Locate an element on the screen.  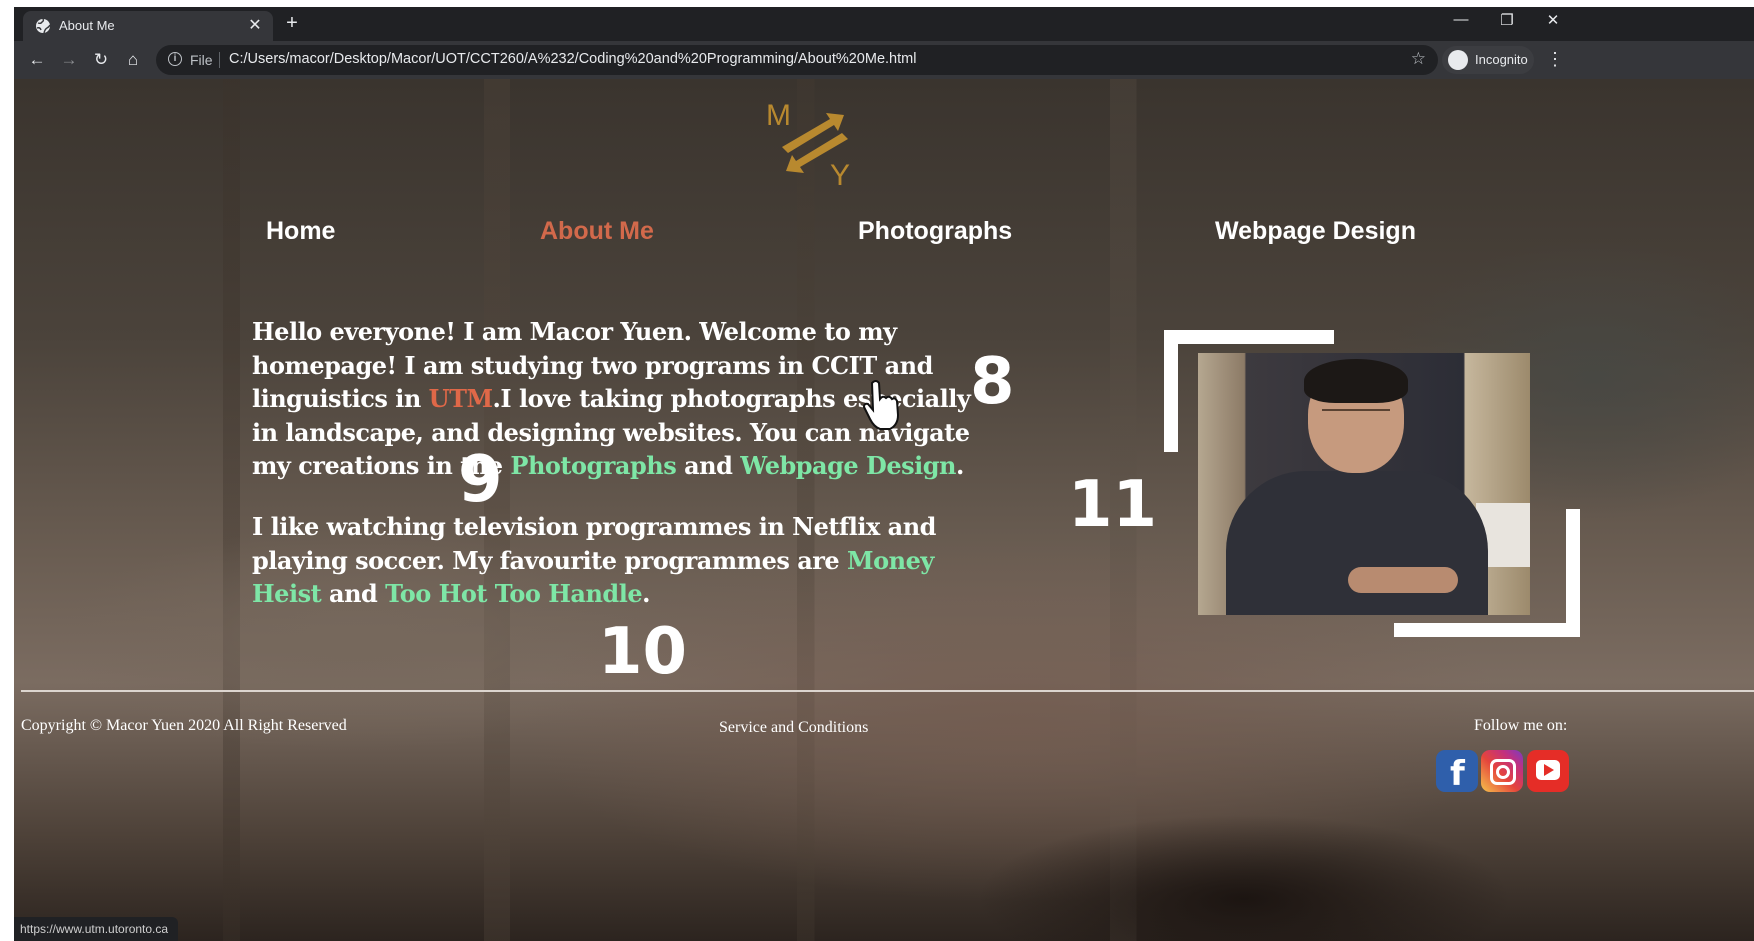
close-window-icon: ✕ is located at coordinates (1553, 20).